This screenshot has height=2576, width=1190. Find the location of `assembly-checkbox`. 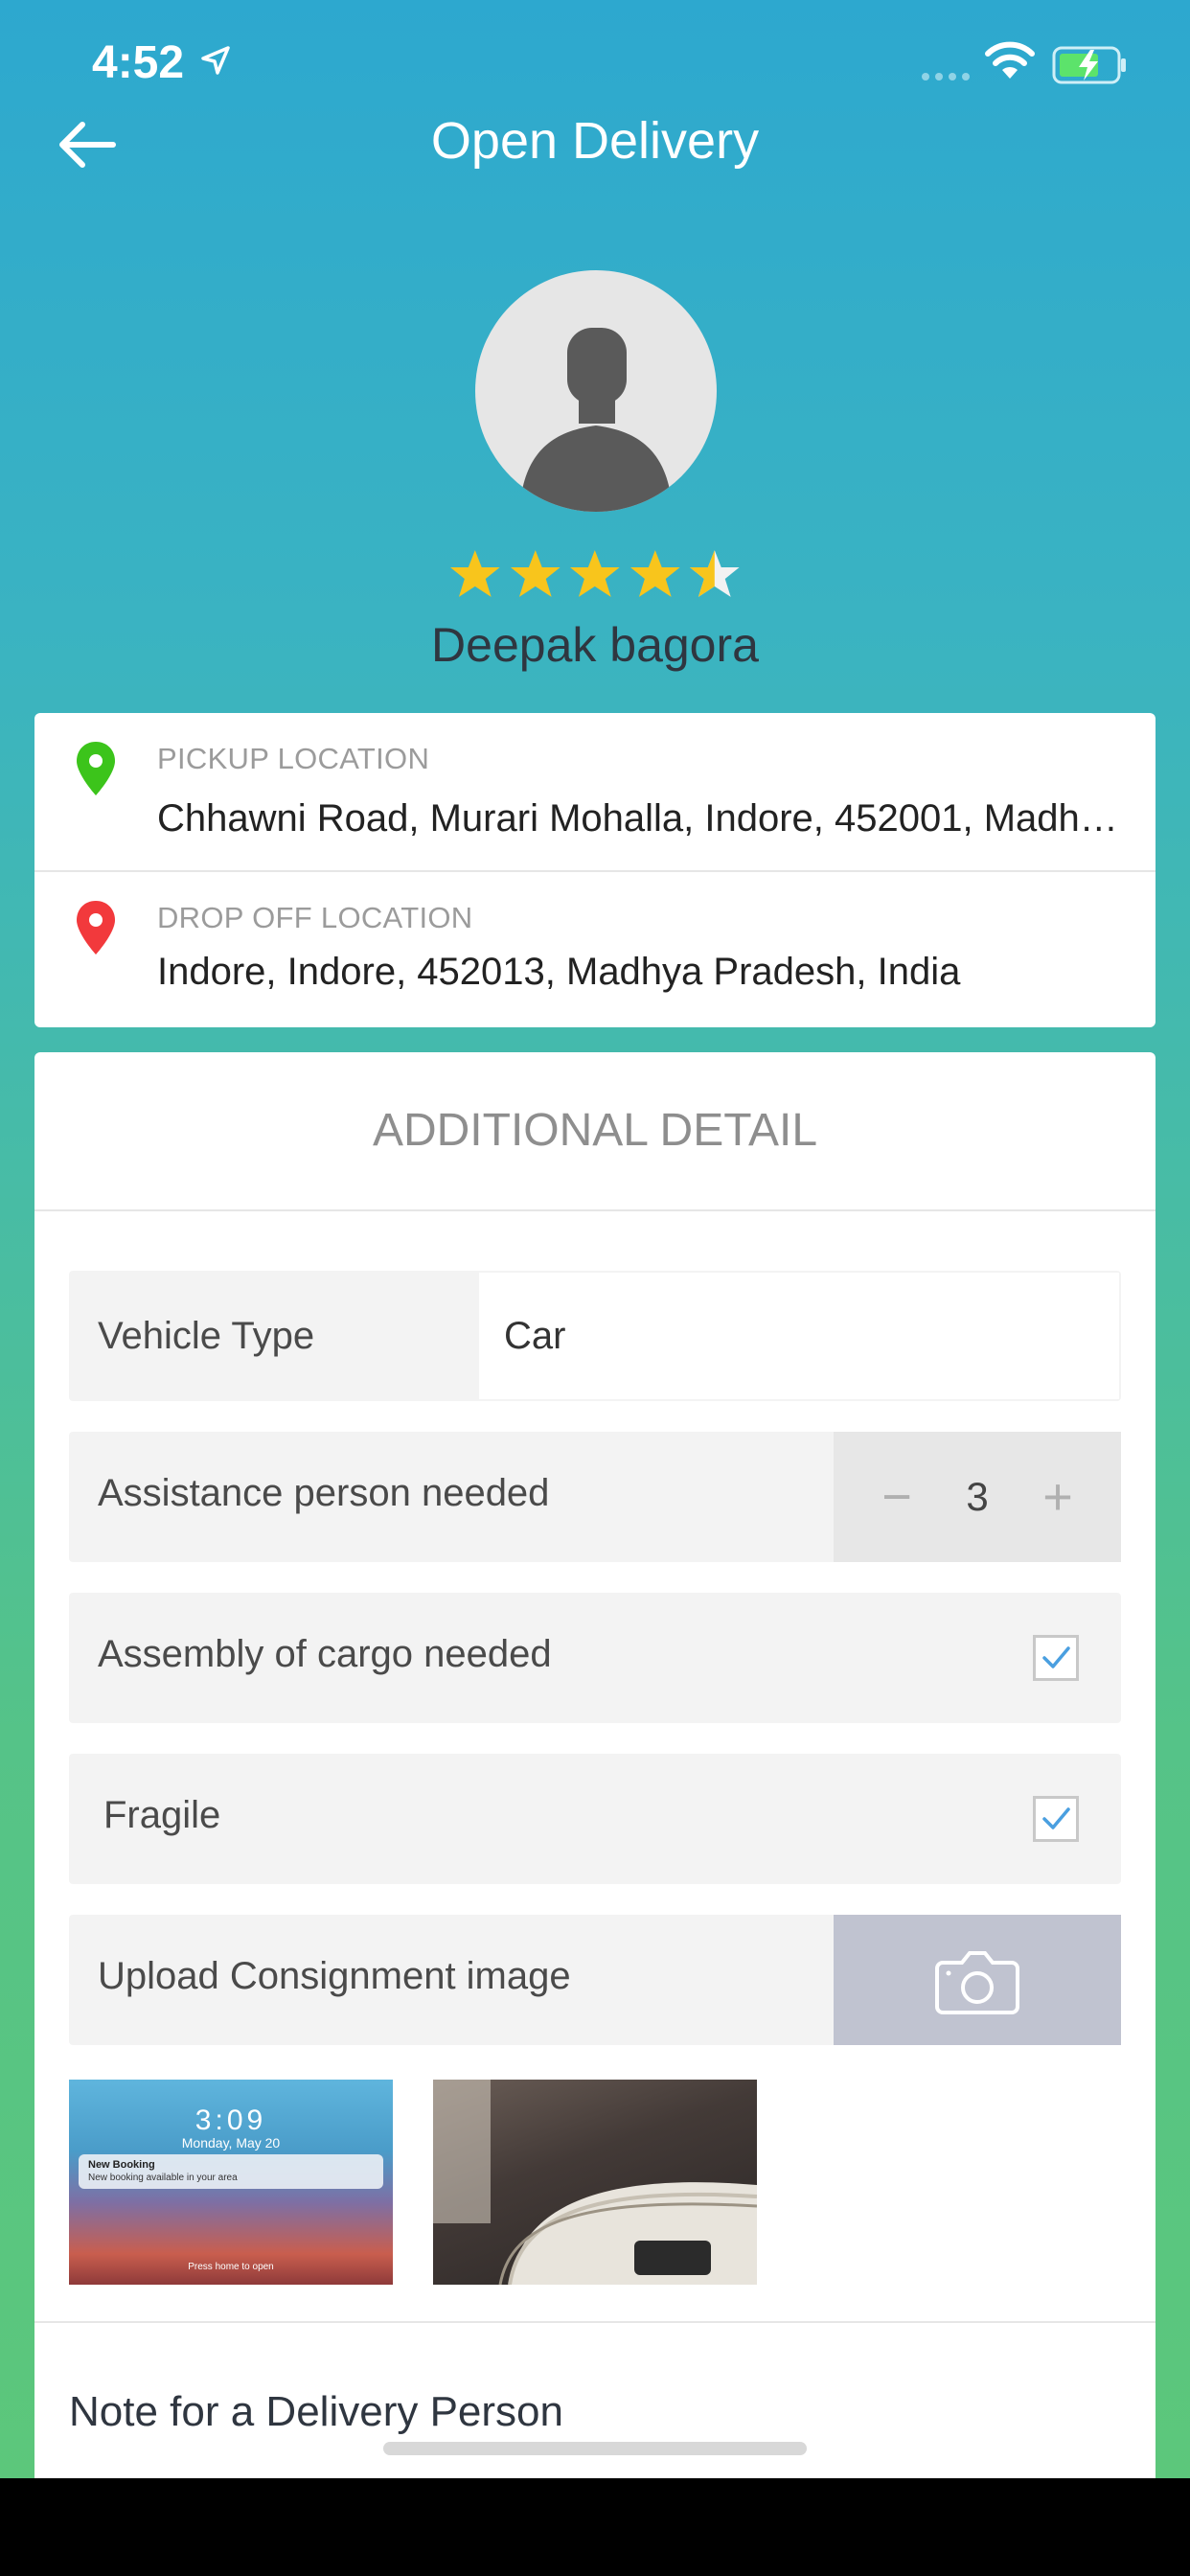

assembly-checkbox is located at coordinates (1056, 1658).